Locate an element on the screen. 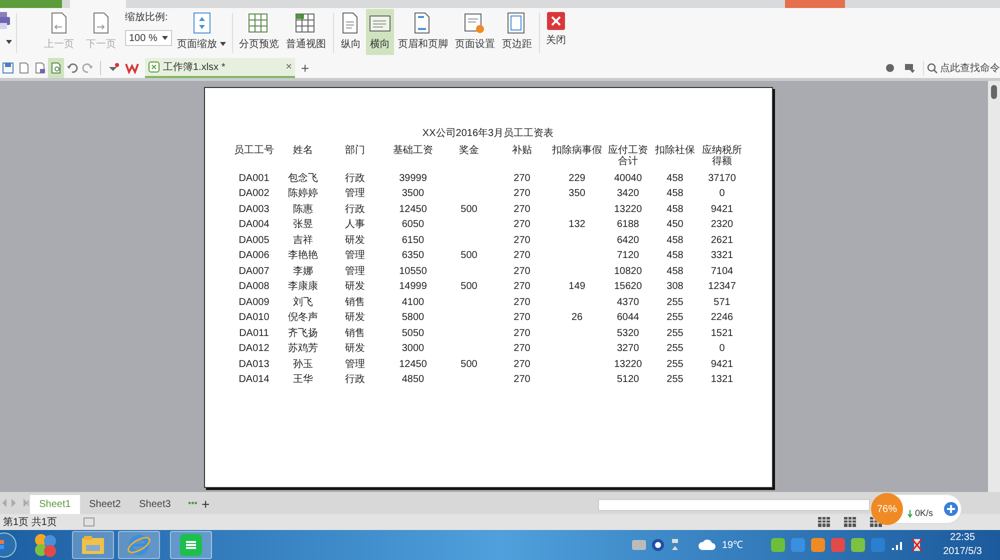 The height and width of the screenshot is (560, 1000). keyboard-icon is located at coordinates (639, 545).